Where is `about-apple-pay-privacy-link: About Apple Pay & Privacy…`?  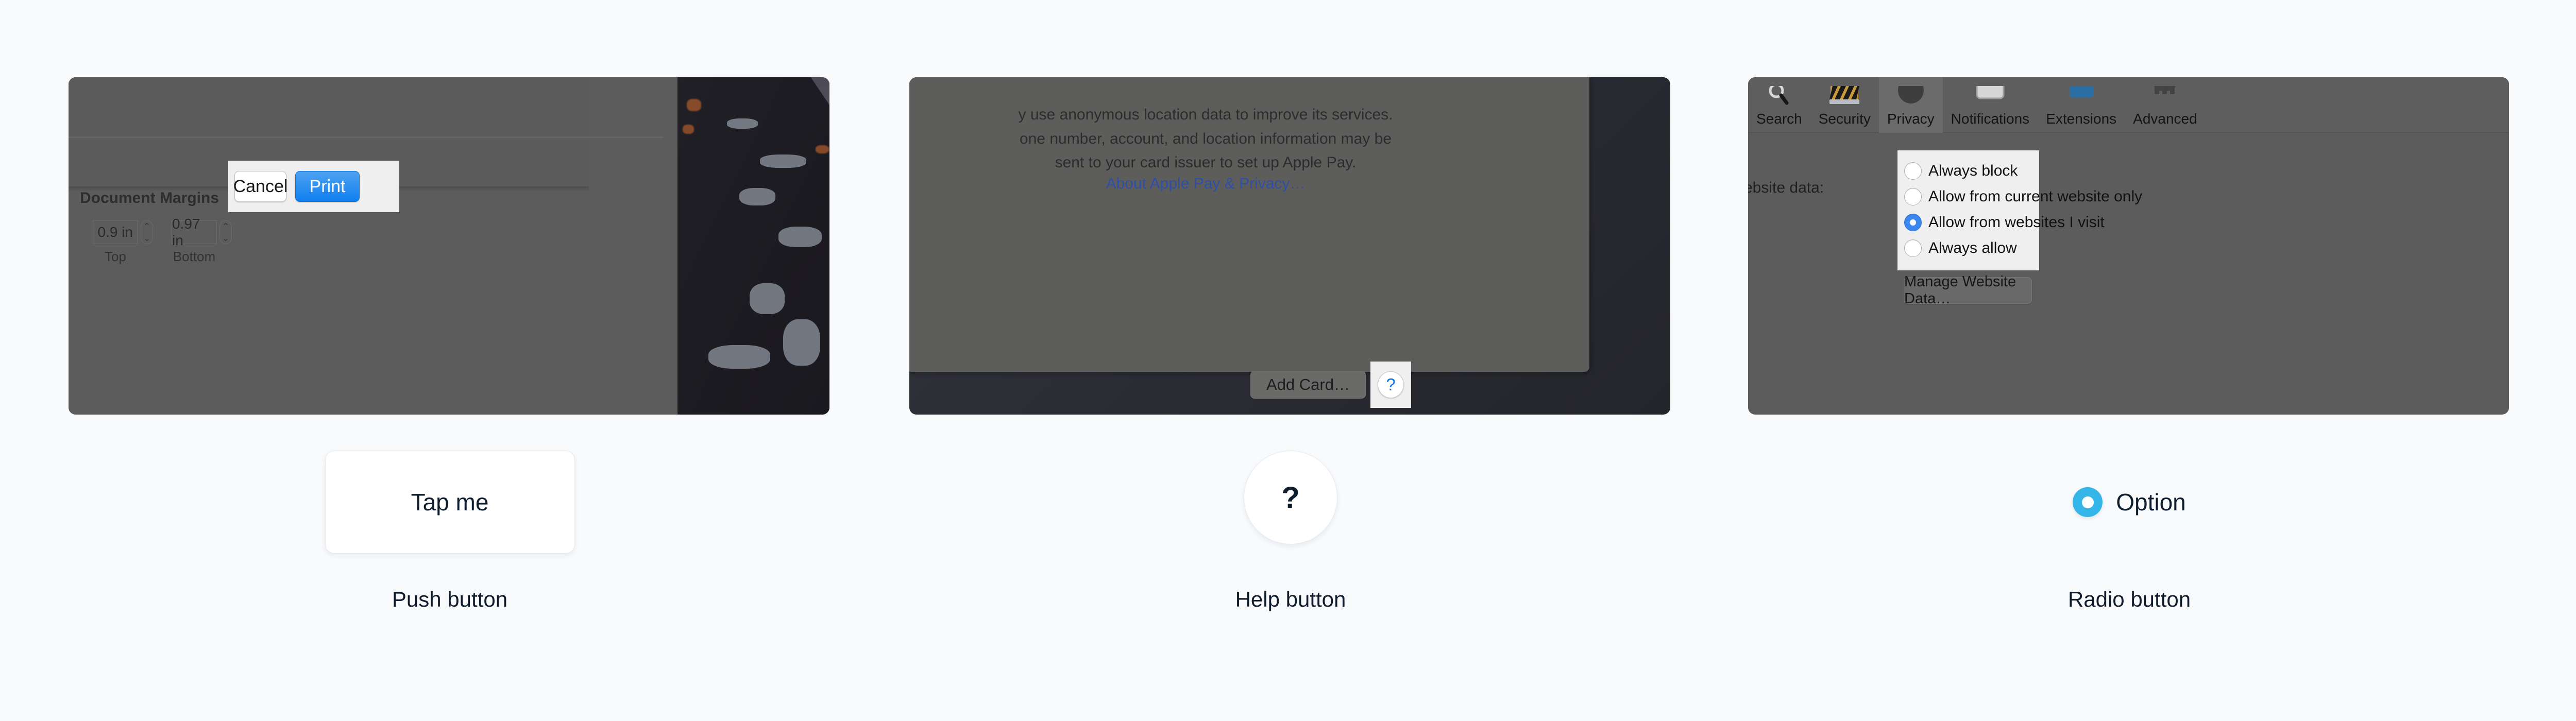
about-apple-pay-privacy-link: About Apple Pay & Privacy… is located at coordinates (1205, 184).